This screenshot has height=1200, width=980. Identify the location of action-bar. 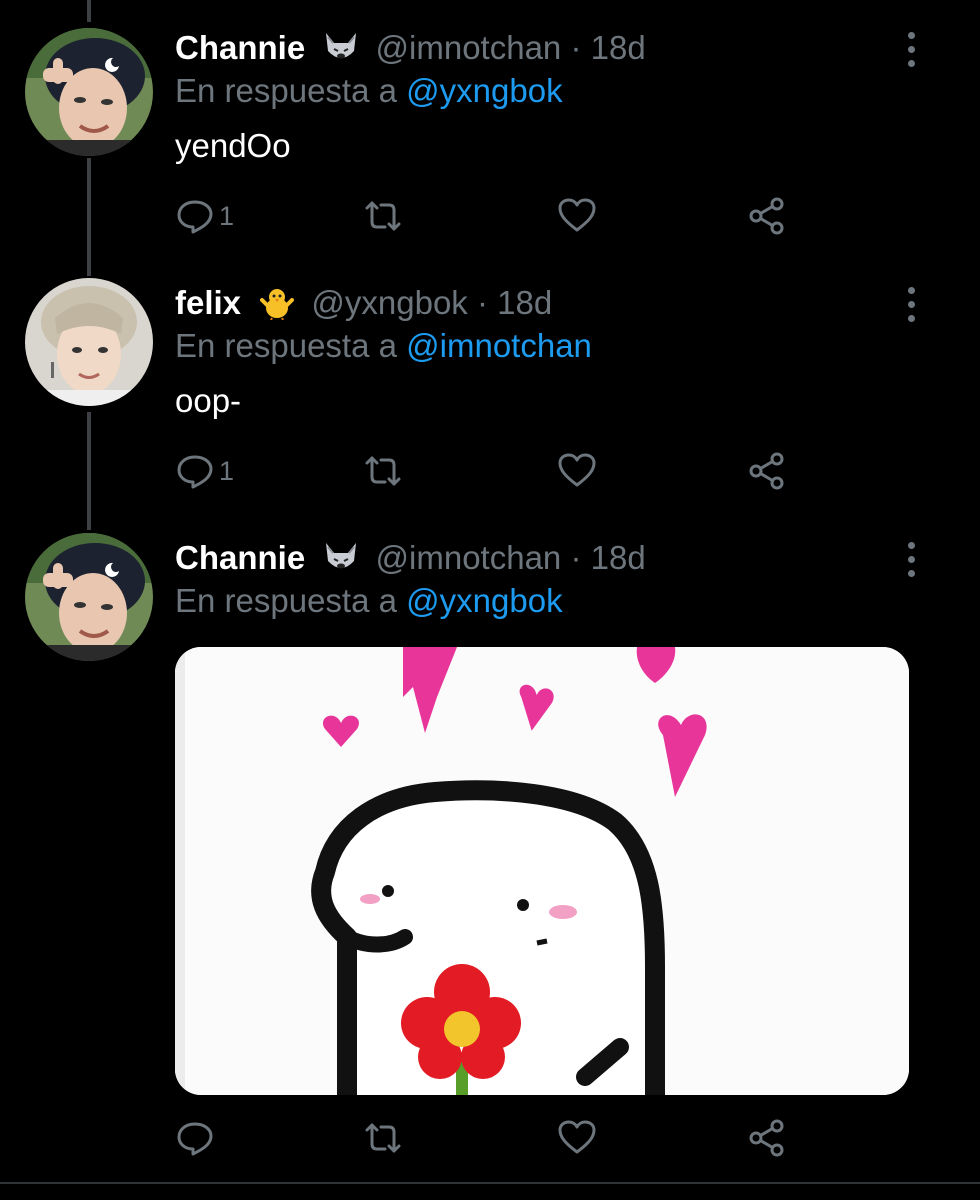
(495, 1138).